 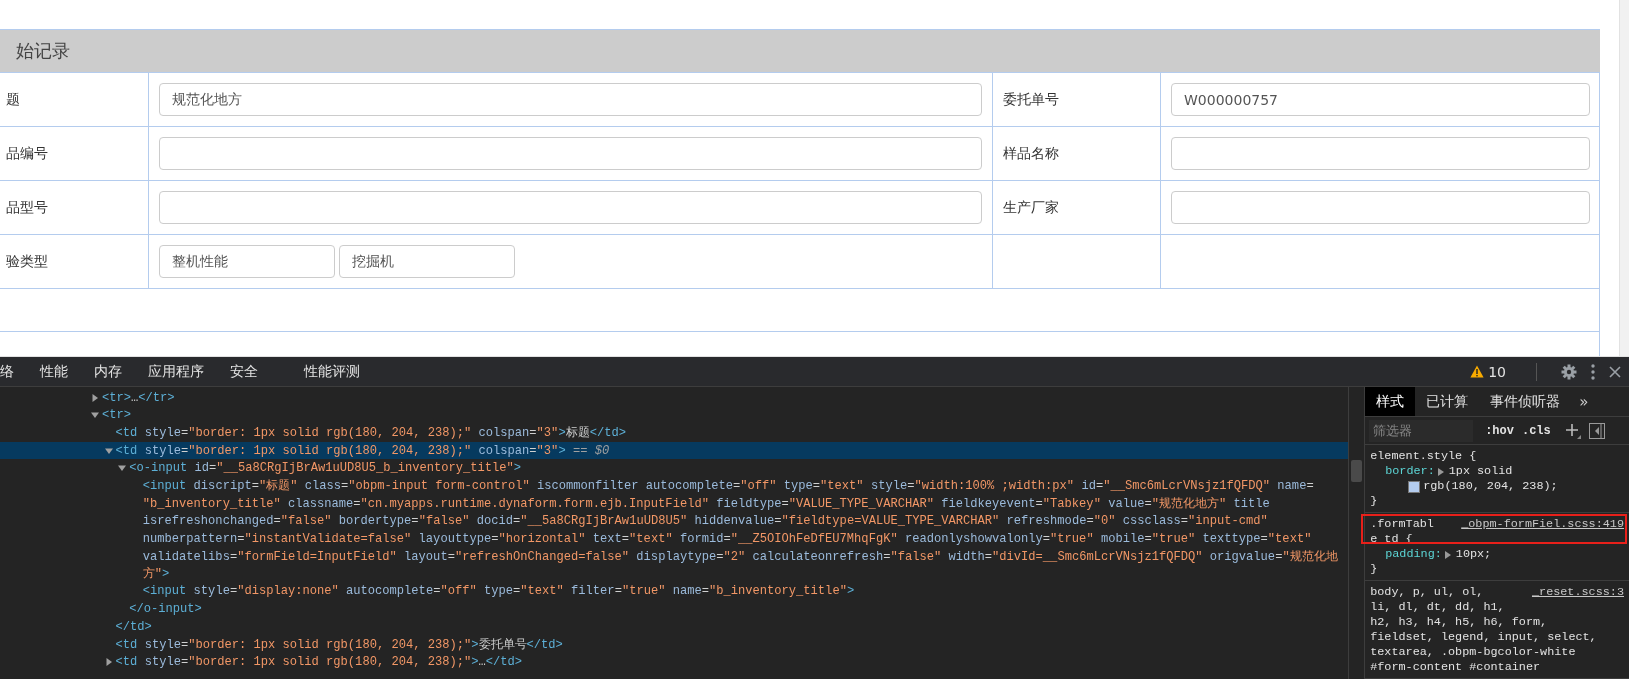 I want to click on code-line: <tr>, so click(x=117, y=415).